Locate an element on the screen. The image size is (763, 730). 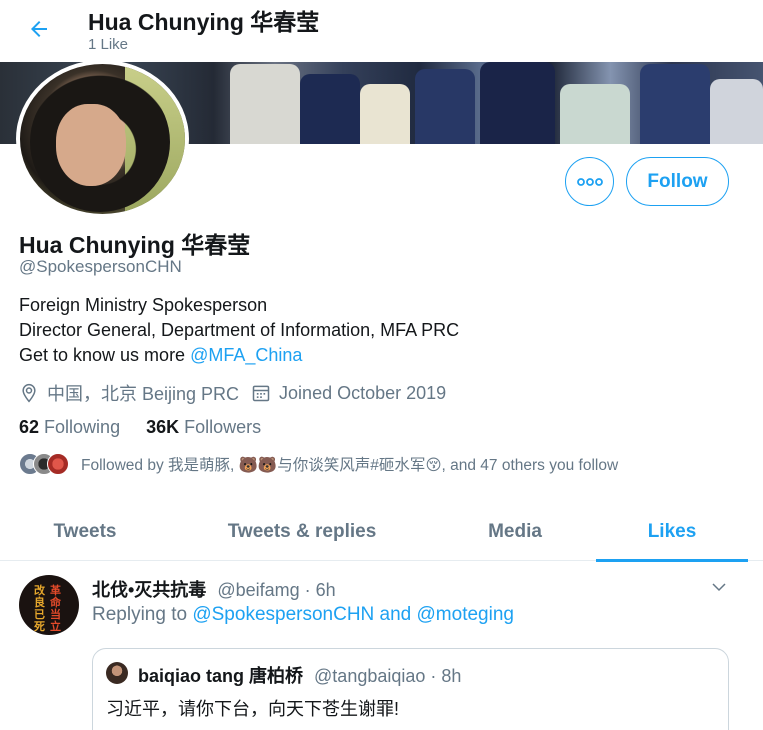
quoted-tweet-time: 8h is located at coordinates (451, 676).